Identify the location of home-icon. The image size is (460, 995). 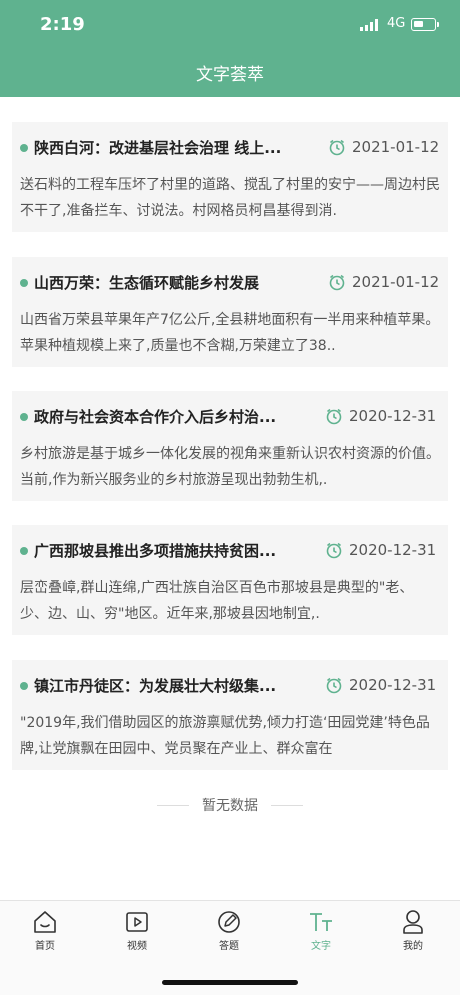
(45, 922).